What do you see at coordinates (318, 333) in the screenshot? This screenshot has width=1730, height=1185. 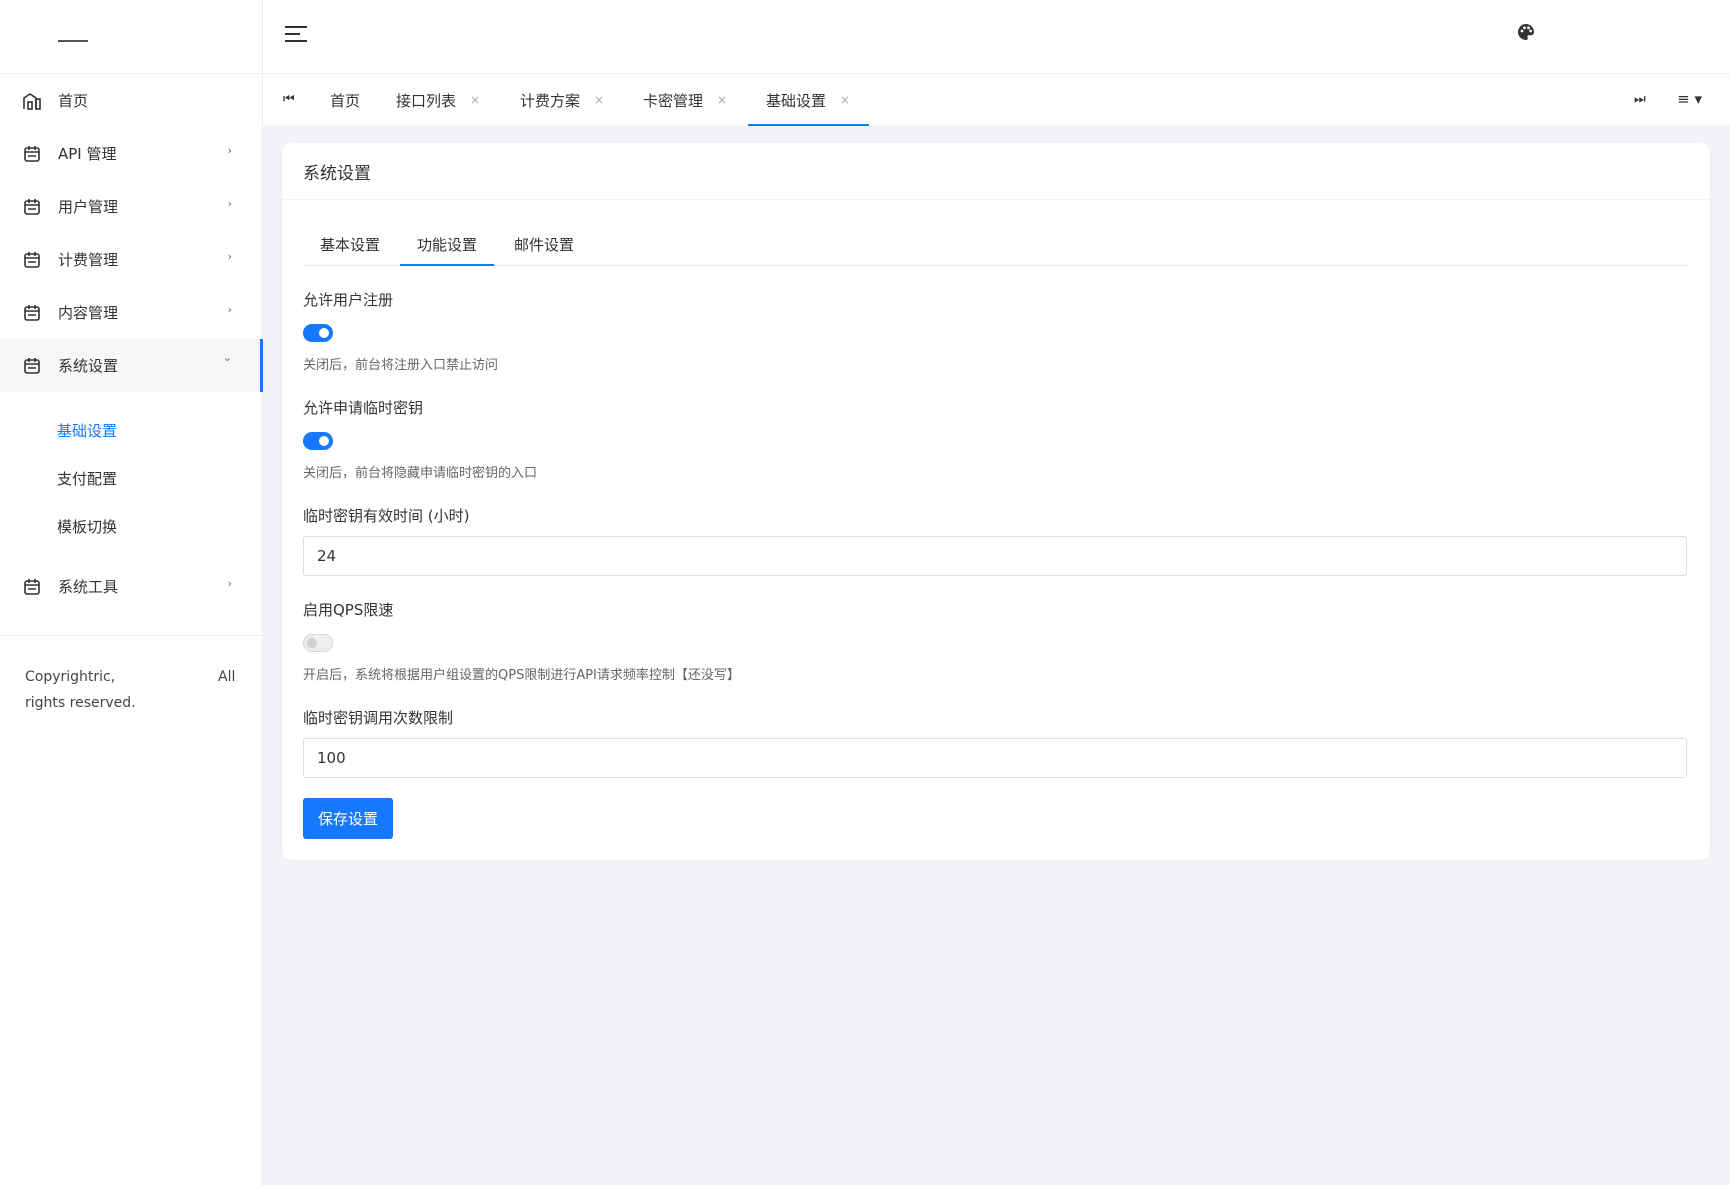 I see `register-toggle` at bounding box center [318, 333].